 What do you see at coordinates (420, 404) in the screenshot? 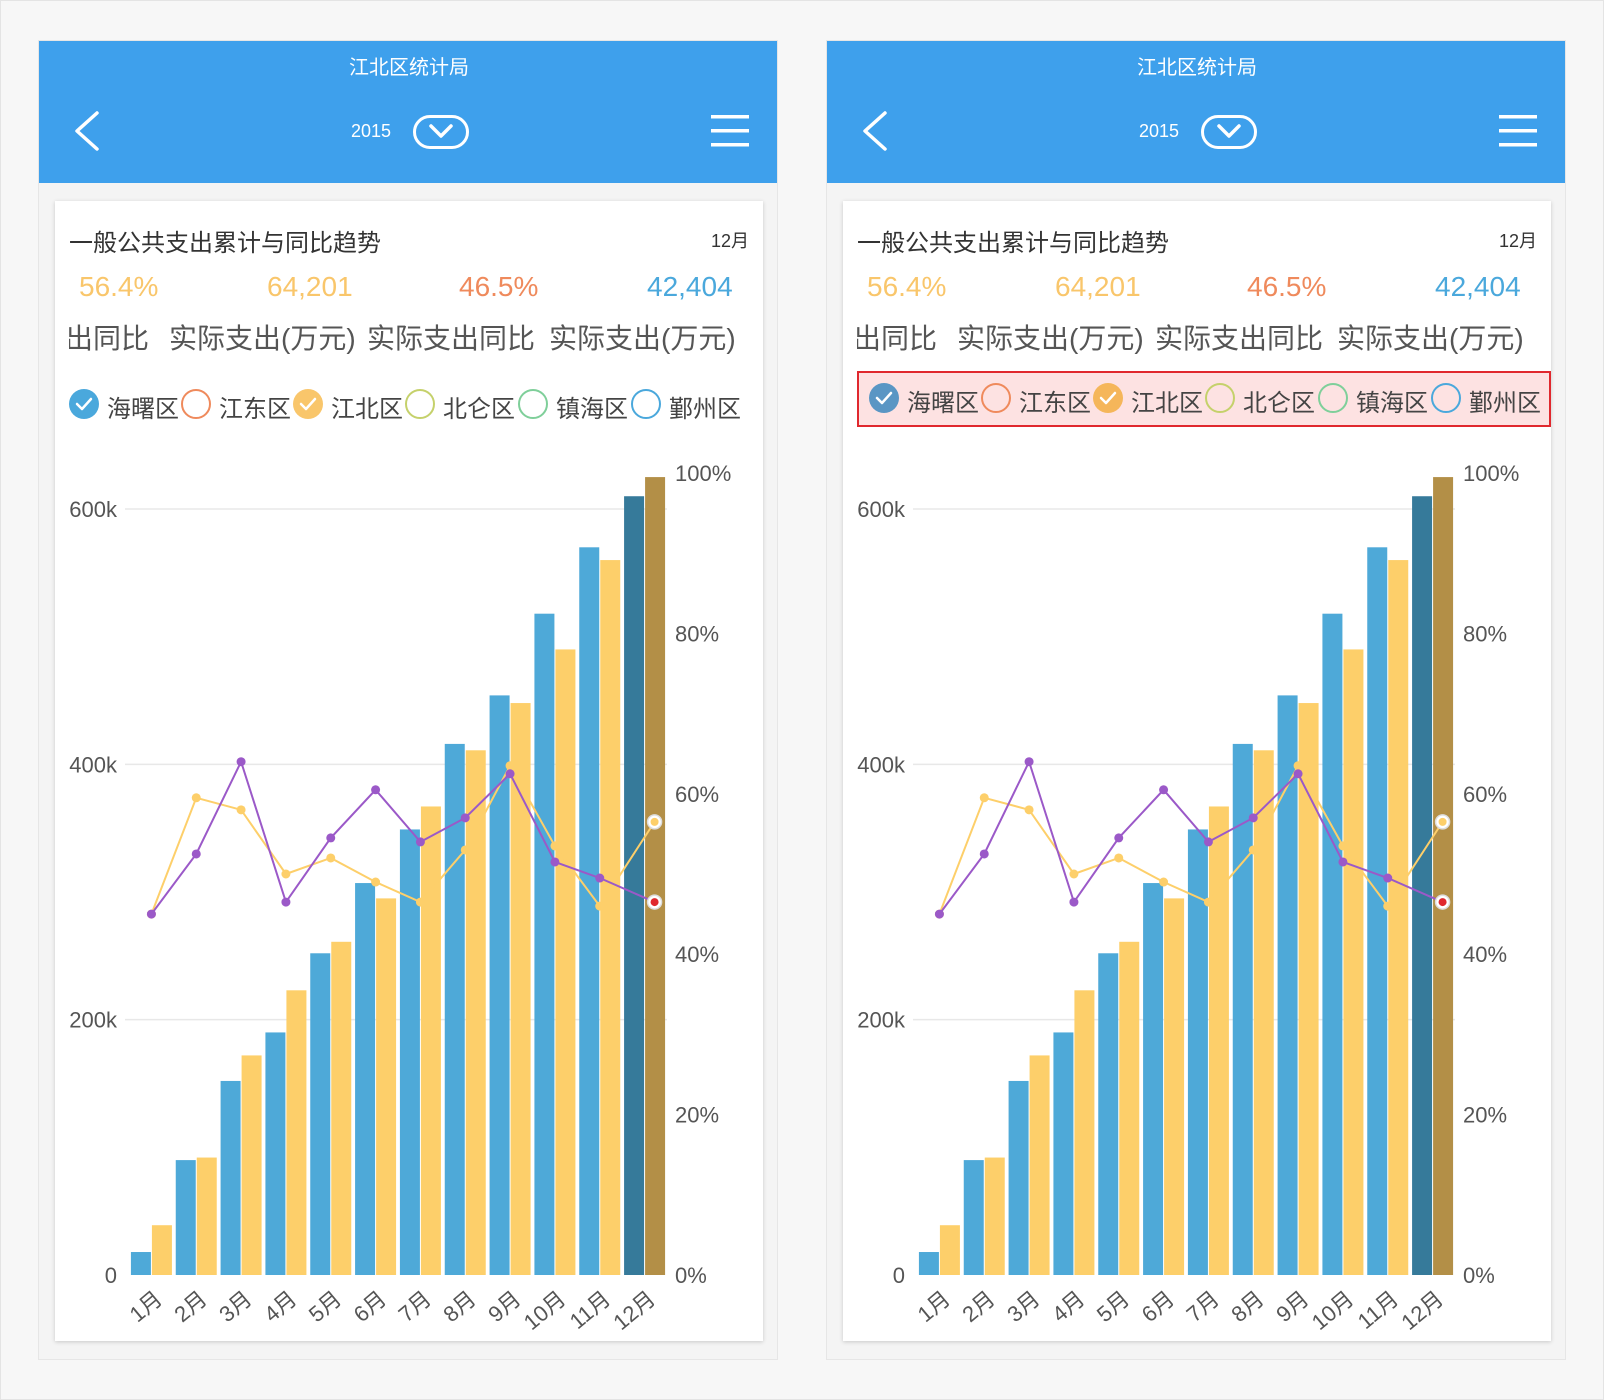
I see `empty-circle-icon` at bounding box center [420, 404].